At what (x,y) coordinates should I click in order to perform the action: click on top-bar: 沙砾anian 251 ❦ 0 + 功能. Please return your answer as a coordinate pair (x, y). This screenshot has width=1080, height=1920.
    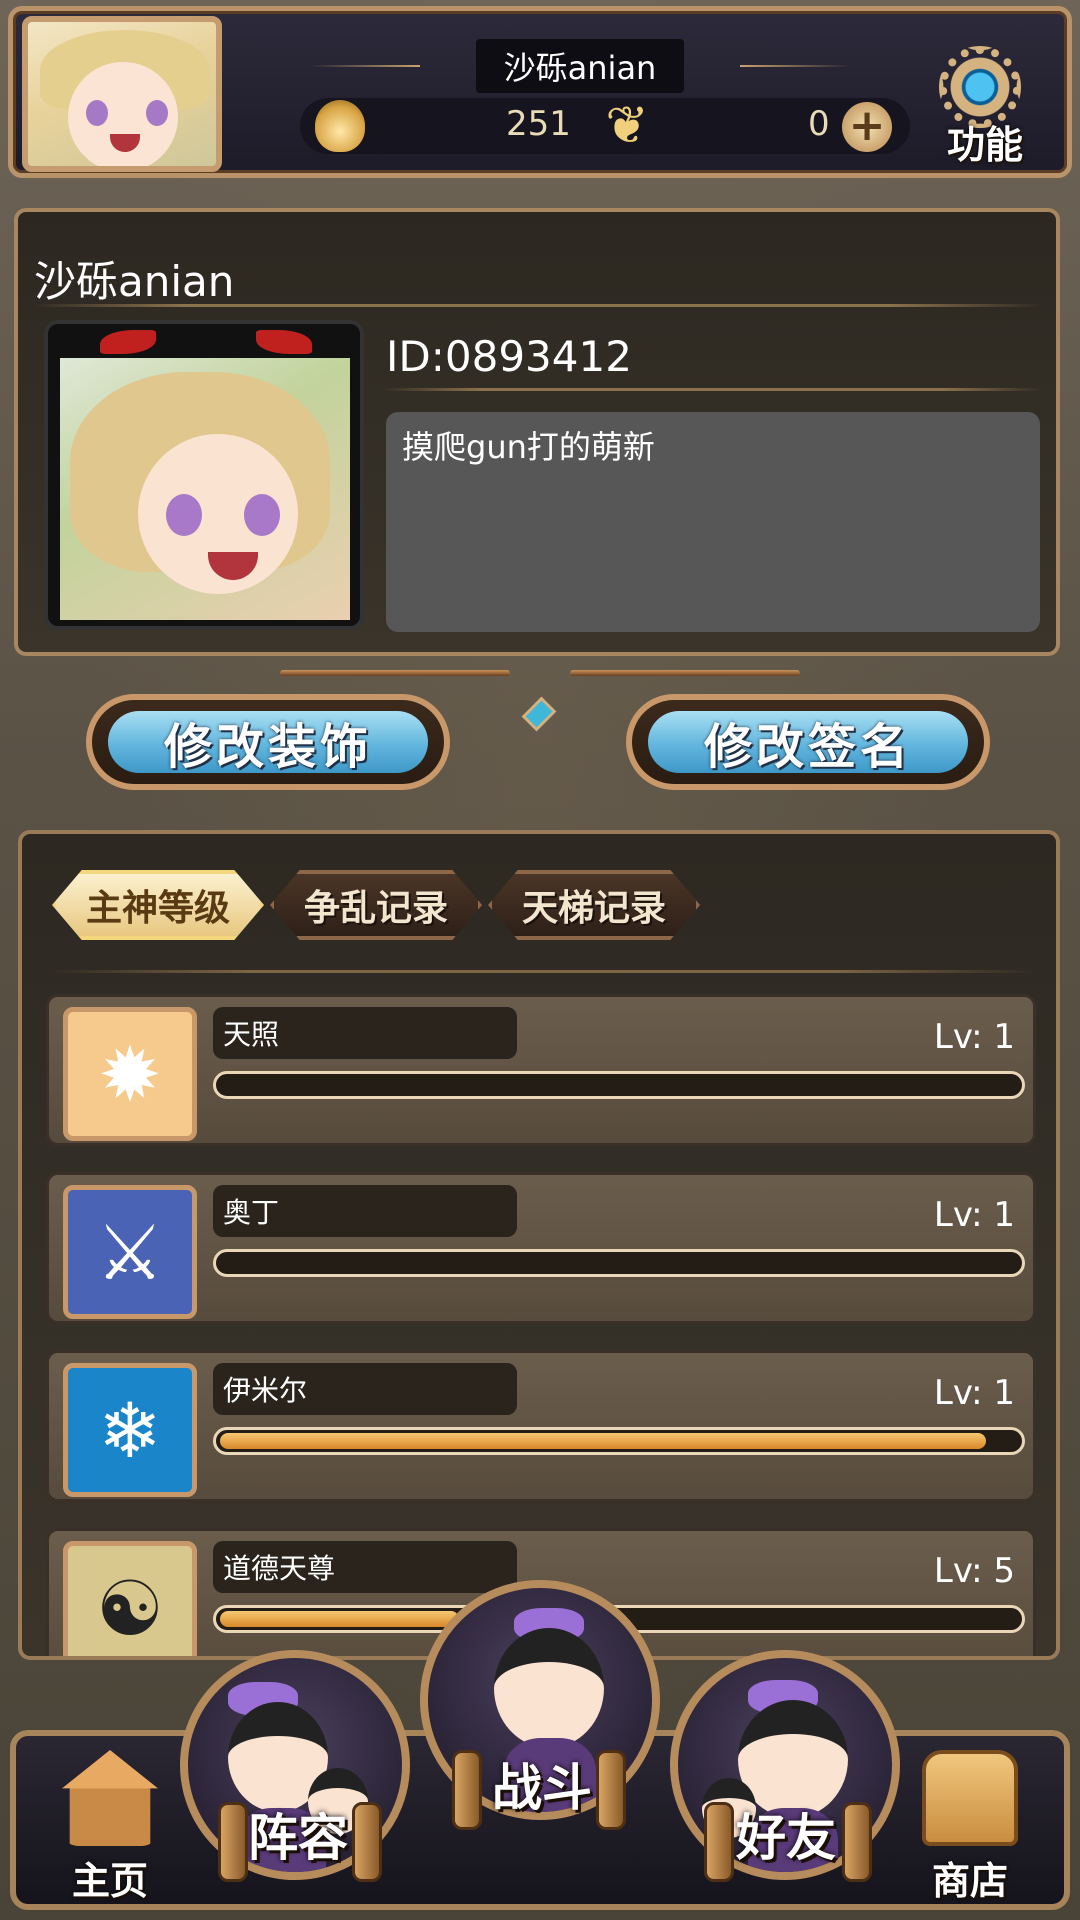
    Looking at the image, I should click on (540, 92).